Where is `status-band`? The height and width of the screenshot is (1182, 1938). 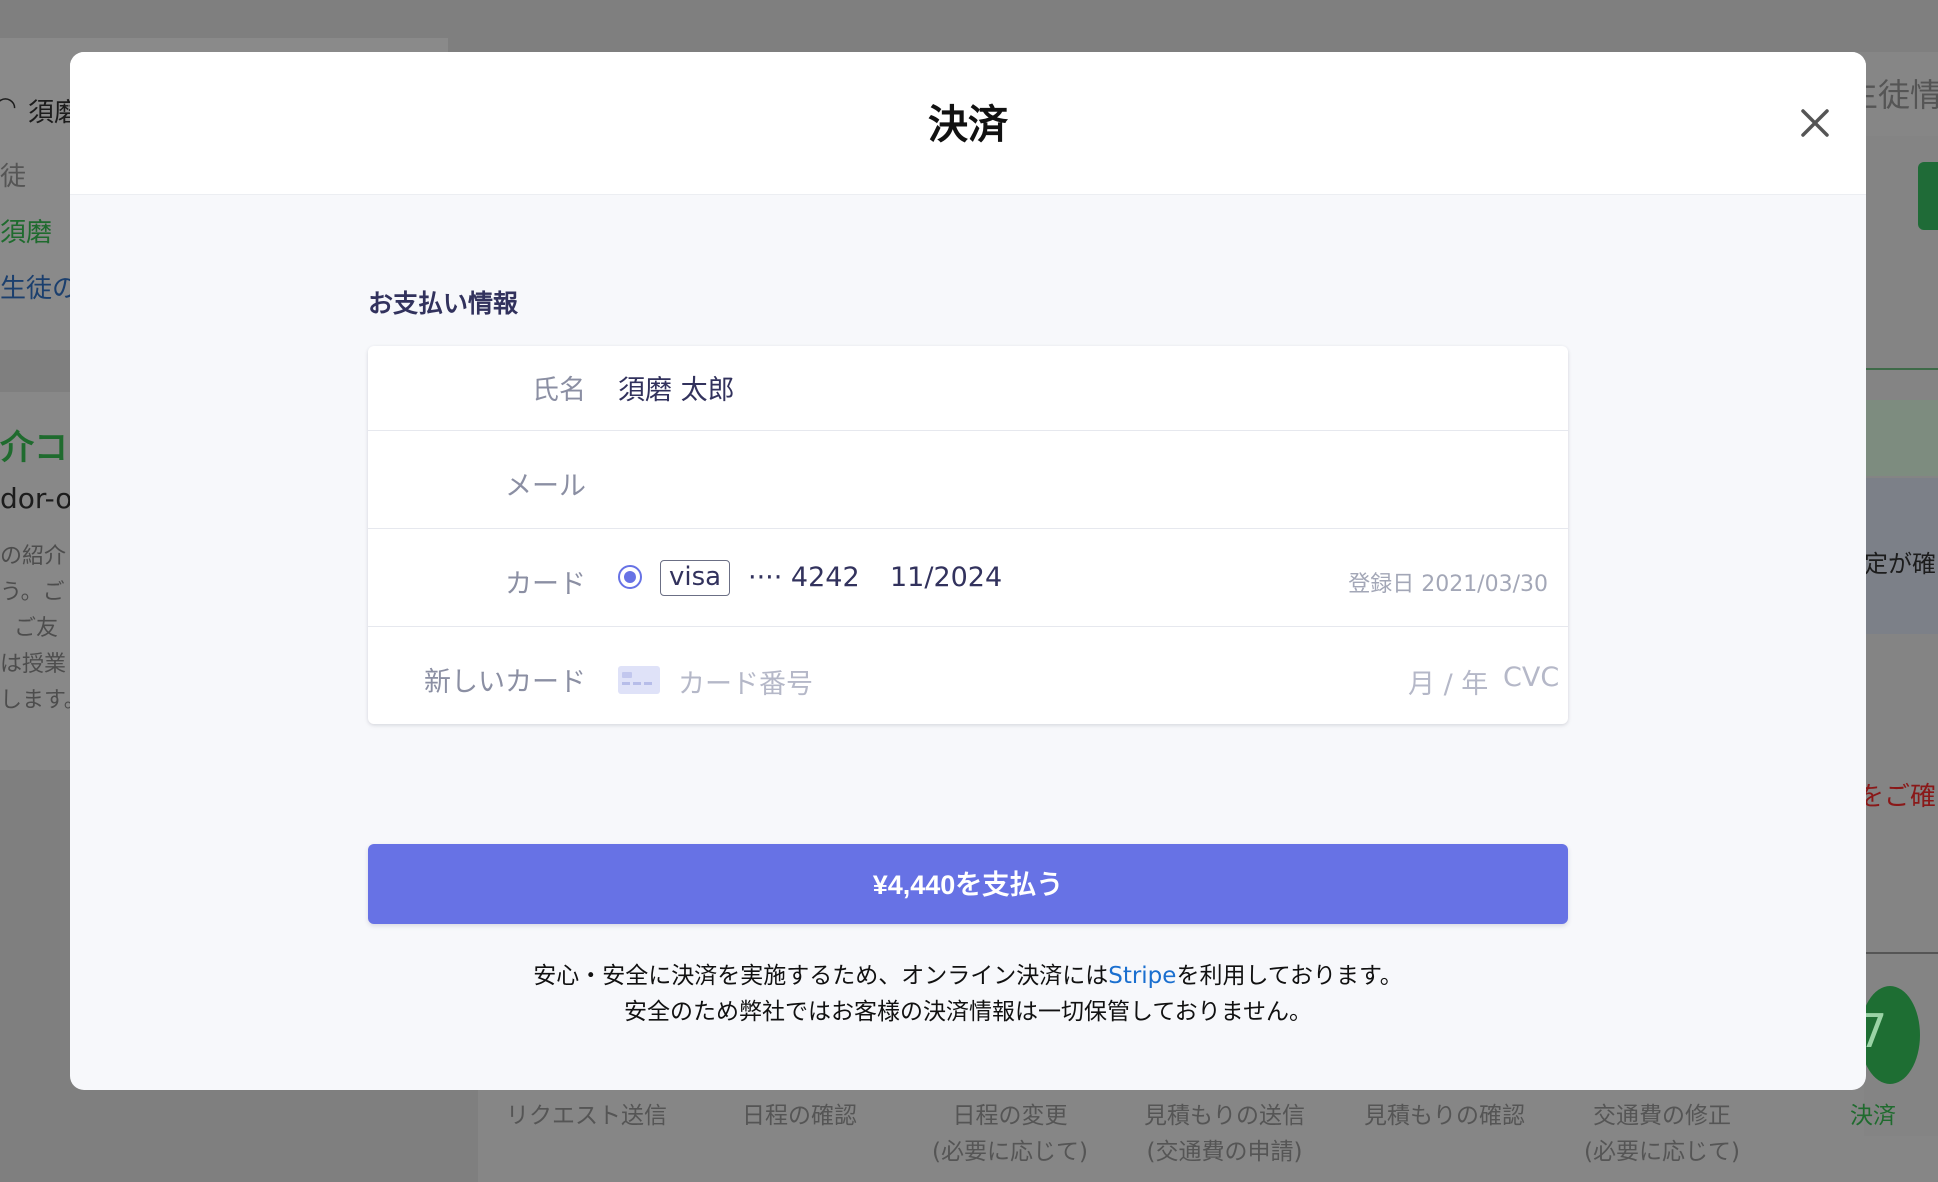 status-band is located at coordinates (1901, 438).